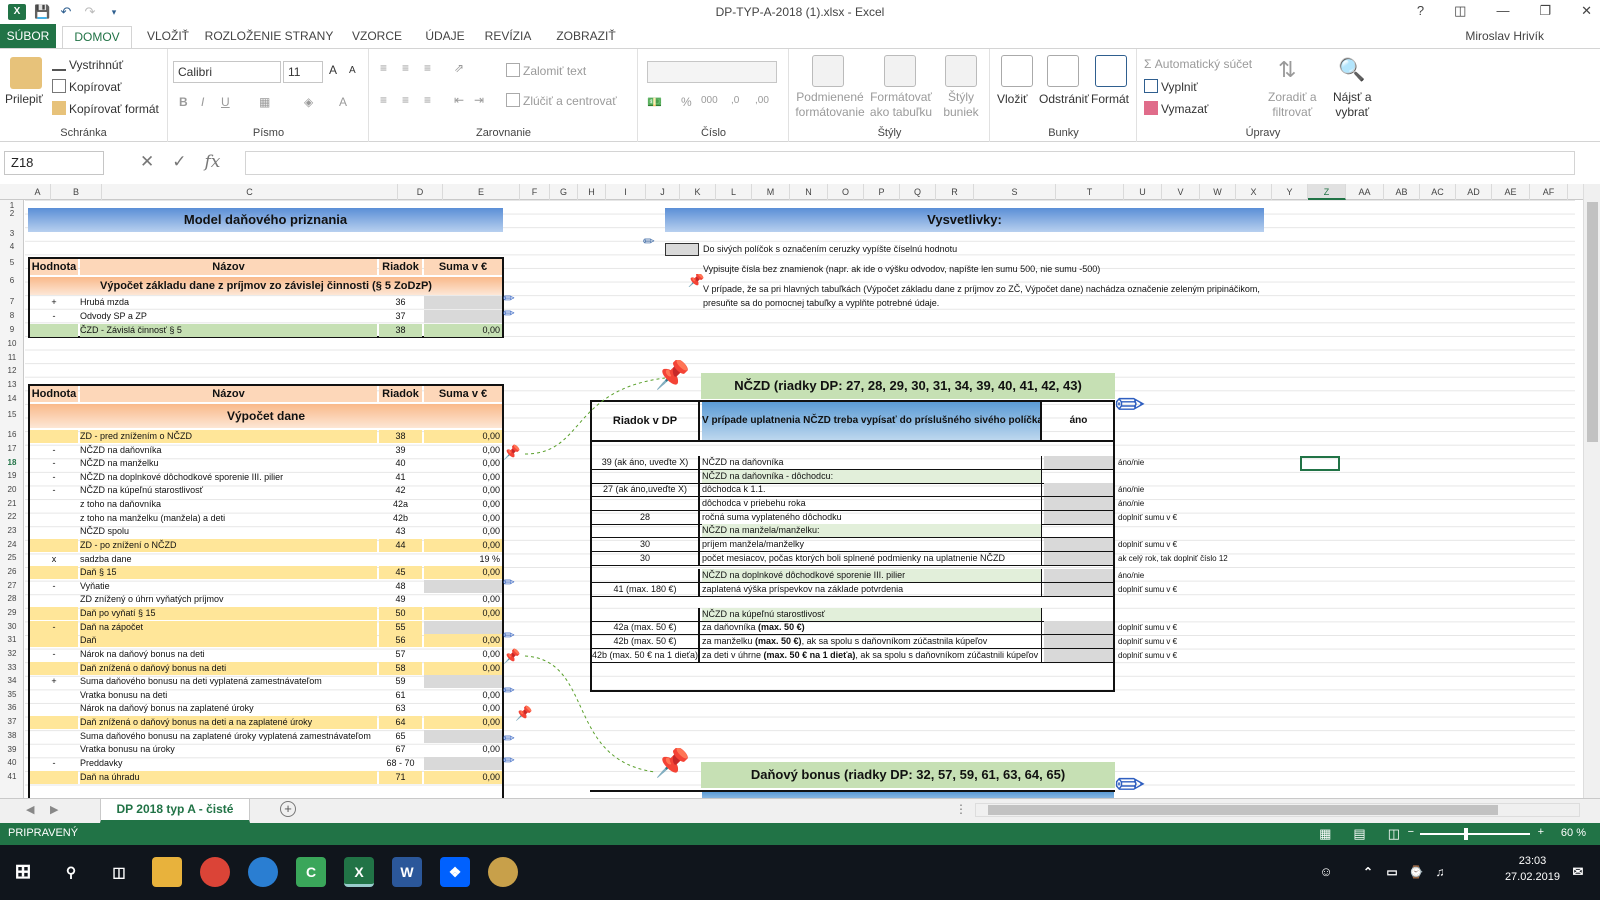 Image resolution: width=1600 pixels, height=900 pixels. What do you see at coordinates (1511, 192) in the screenshot?
I see `column-header: AE` at bounding box center [1511, 192].